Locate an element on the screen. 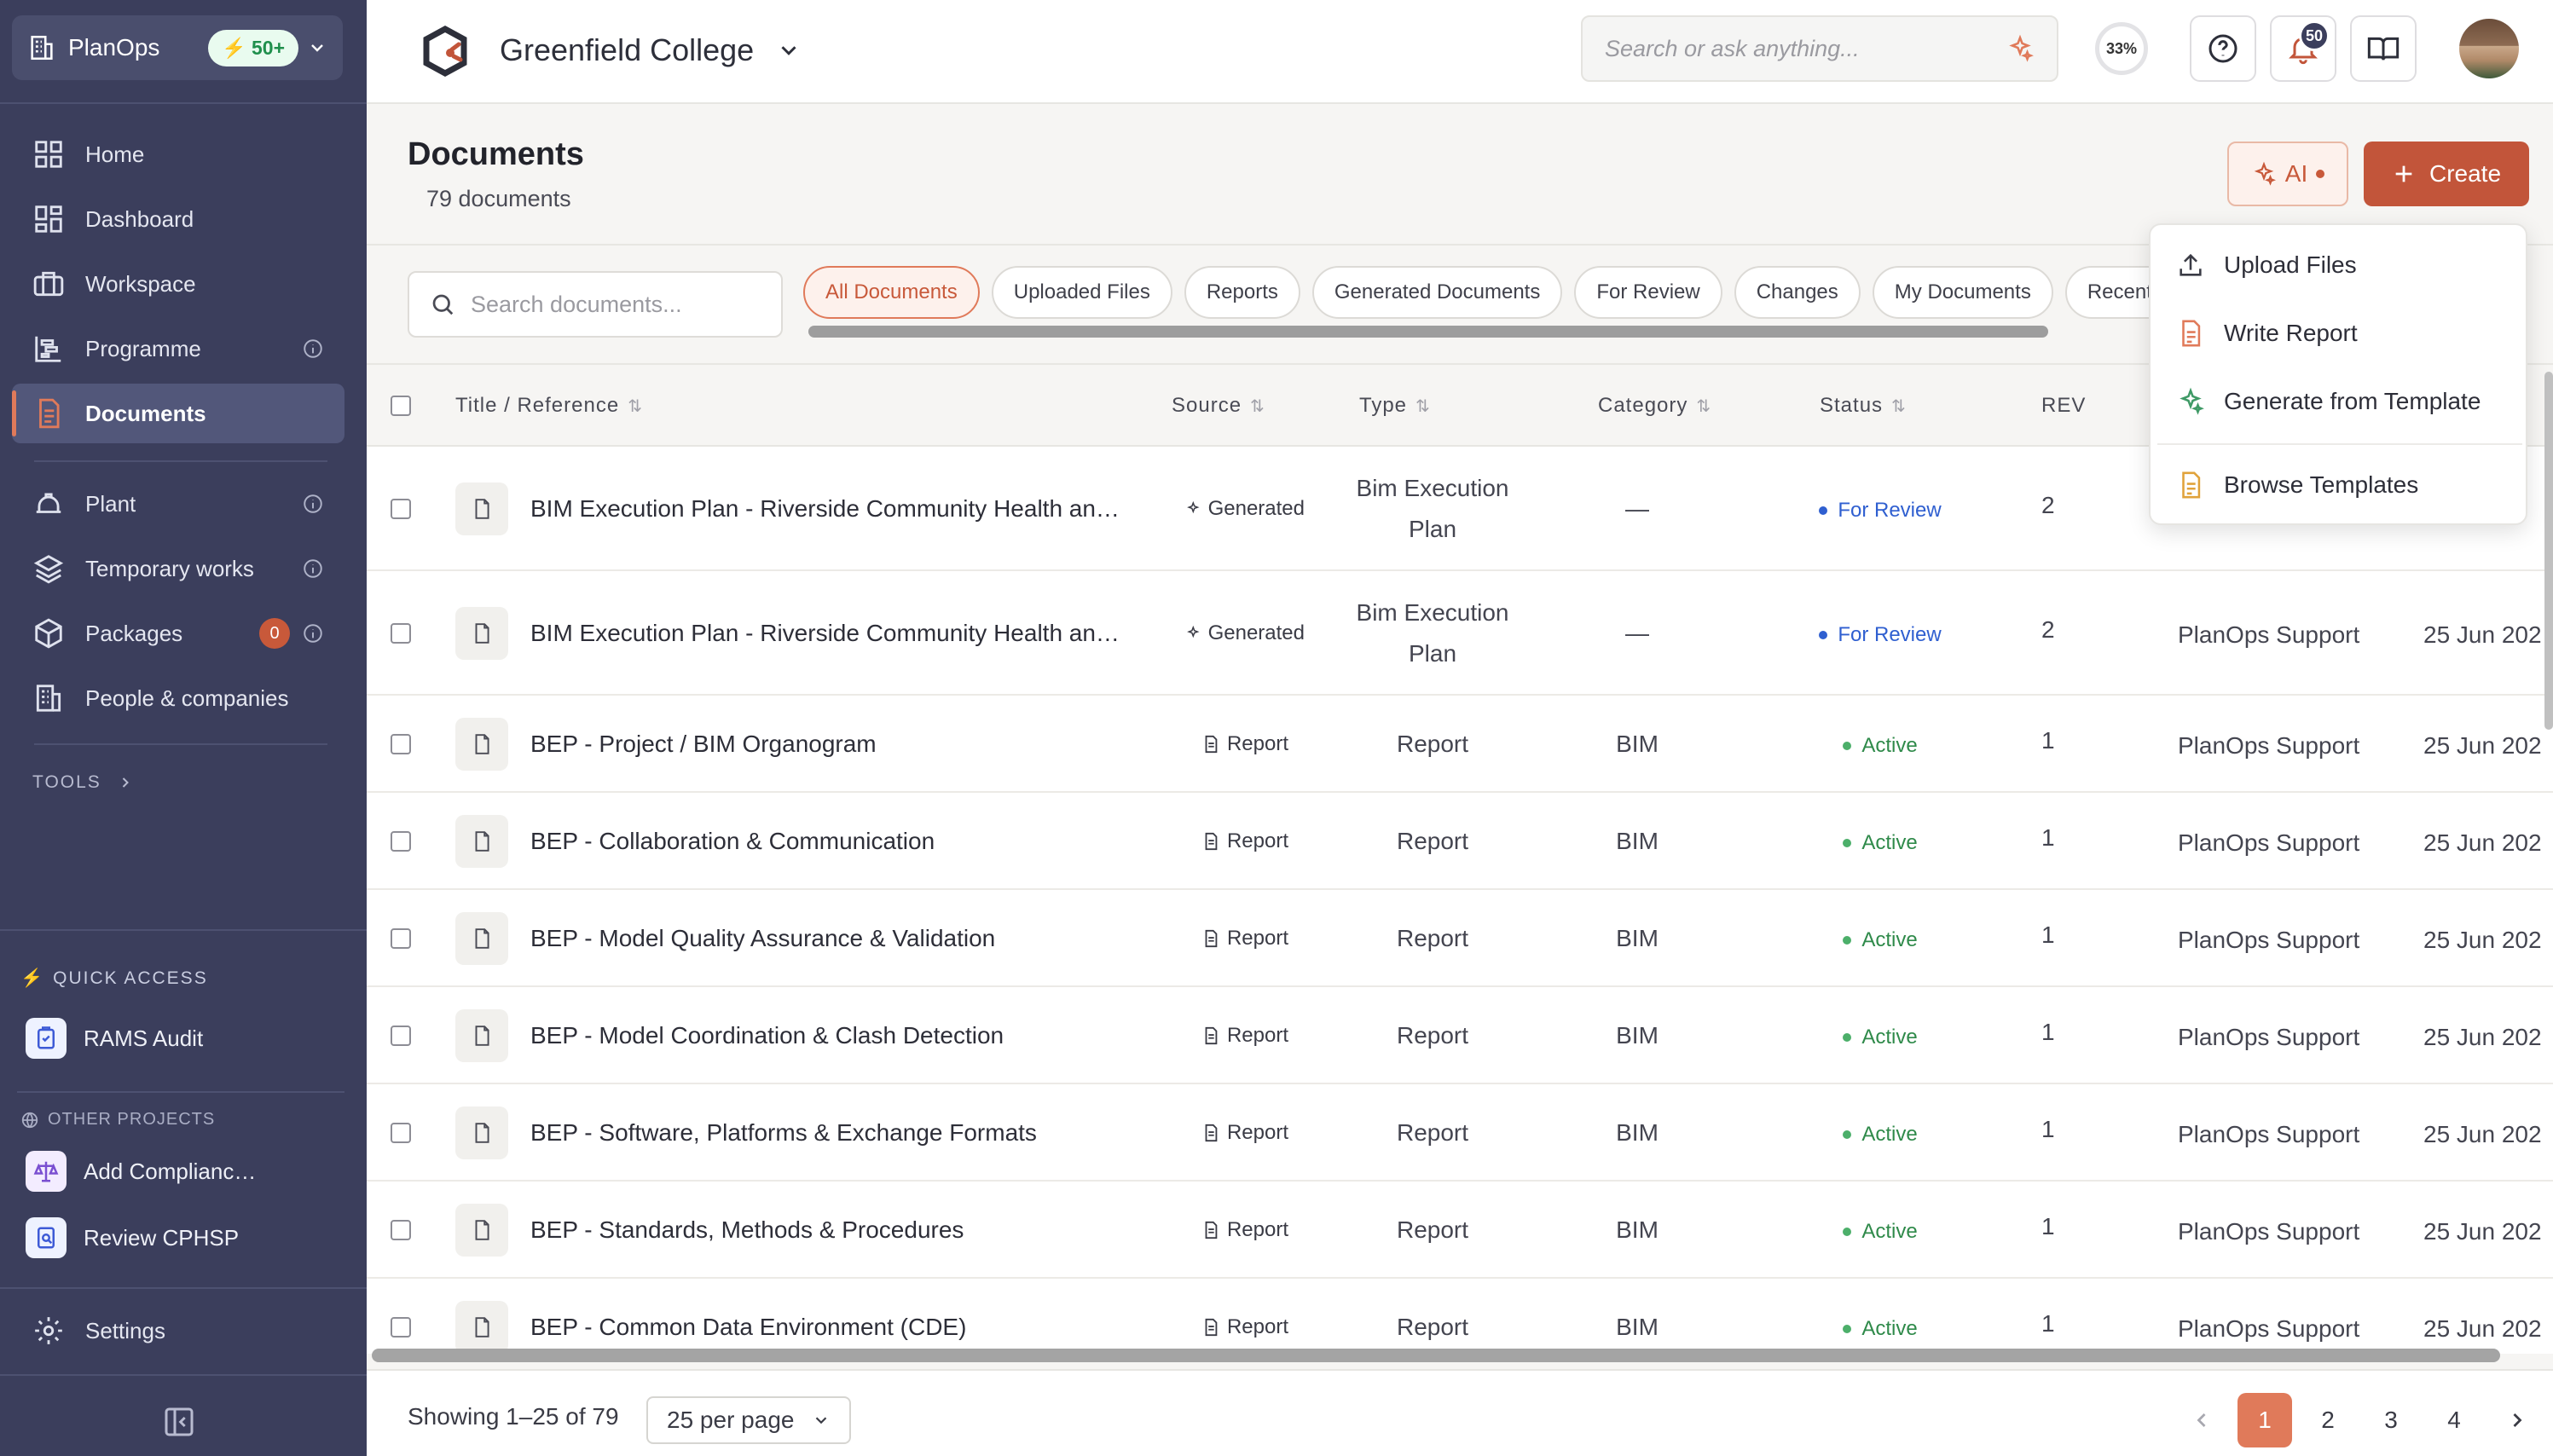  header-category: Category ⇅ is located at coordinates (1654, 406).